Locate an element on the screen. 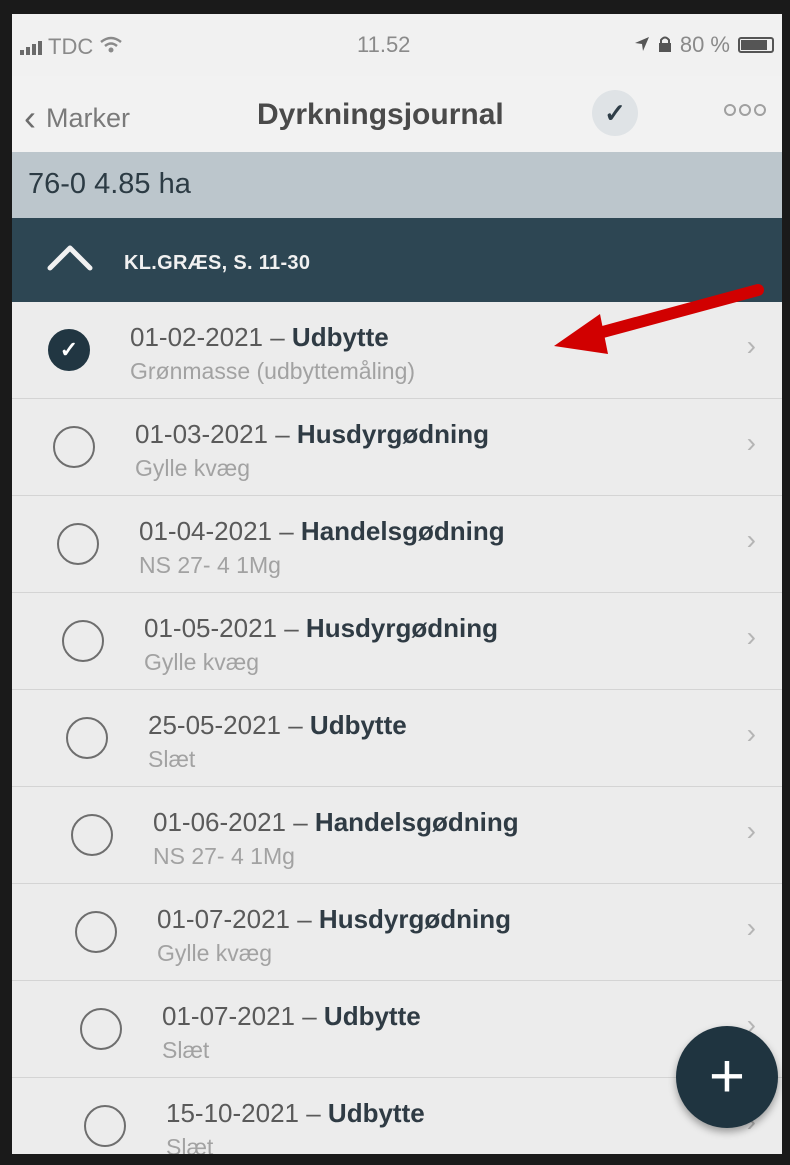  section-header: KL.GRÆS, S. 11-30 is located at coordinates (397, 260).